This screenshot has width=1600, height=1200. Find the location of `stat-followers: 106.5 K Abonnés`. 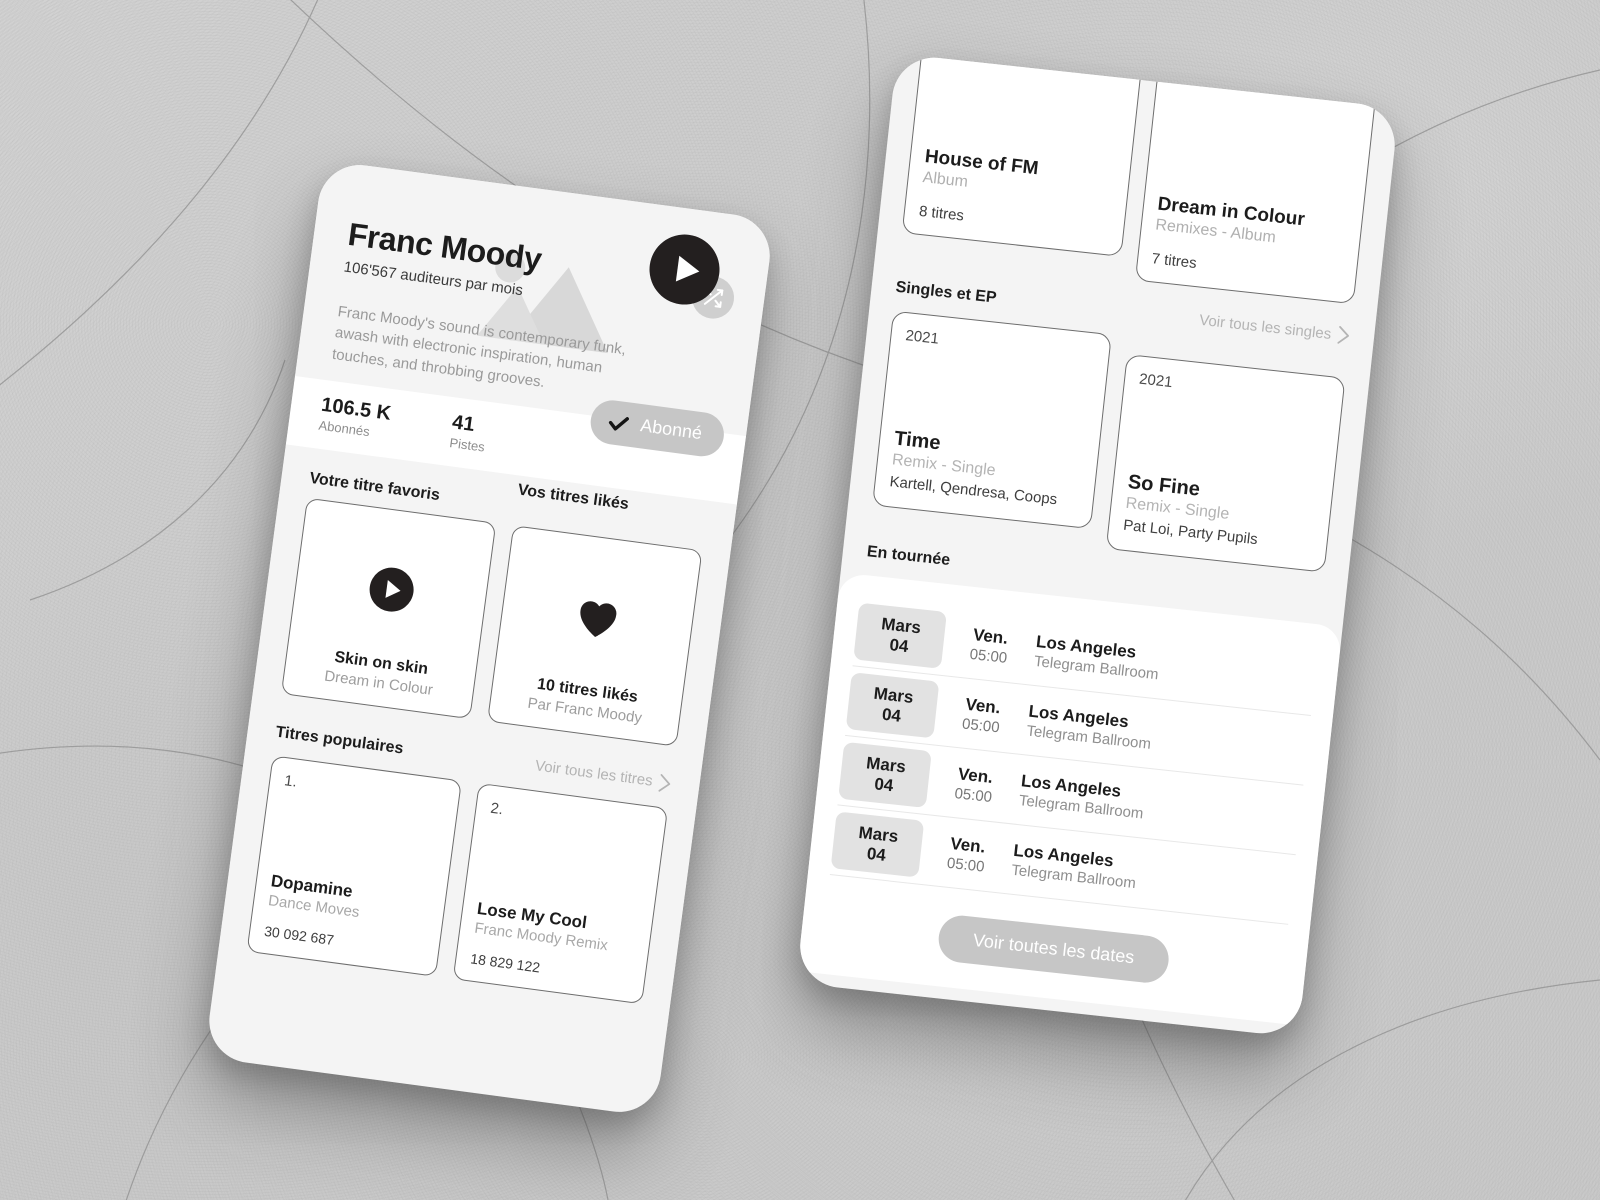

stat-followers: 106.5 K Abonnés is located at coordinates (355, 418).